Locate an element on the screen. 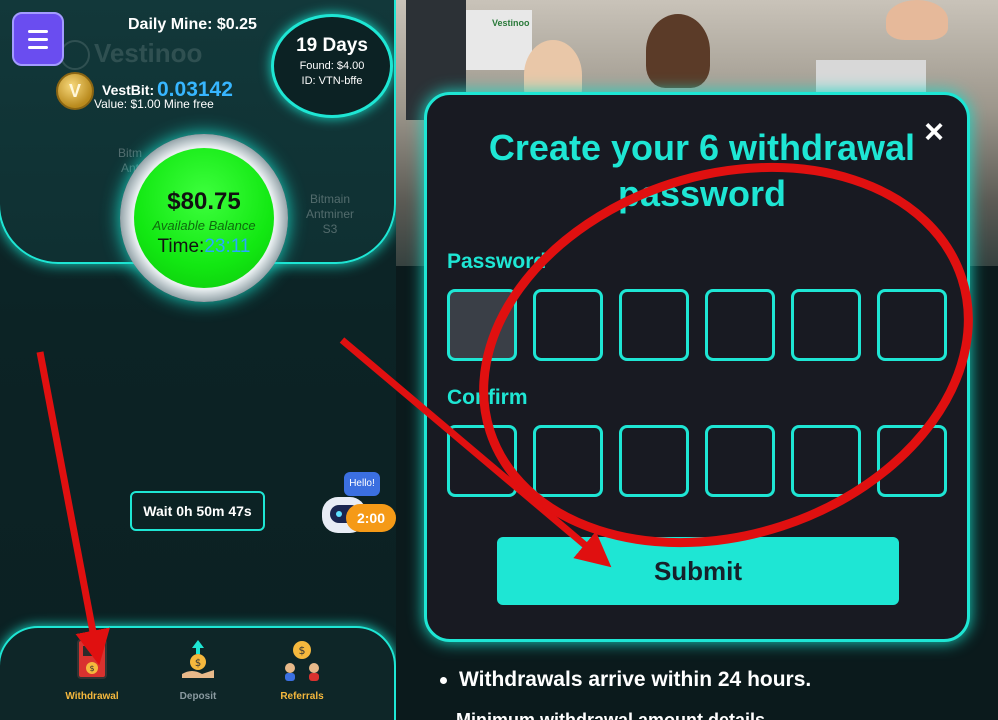  menu-button is located at coordinates (38, 39).